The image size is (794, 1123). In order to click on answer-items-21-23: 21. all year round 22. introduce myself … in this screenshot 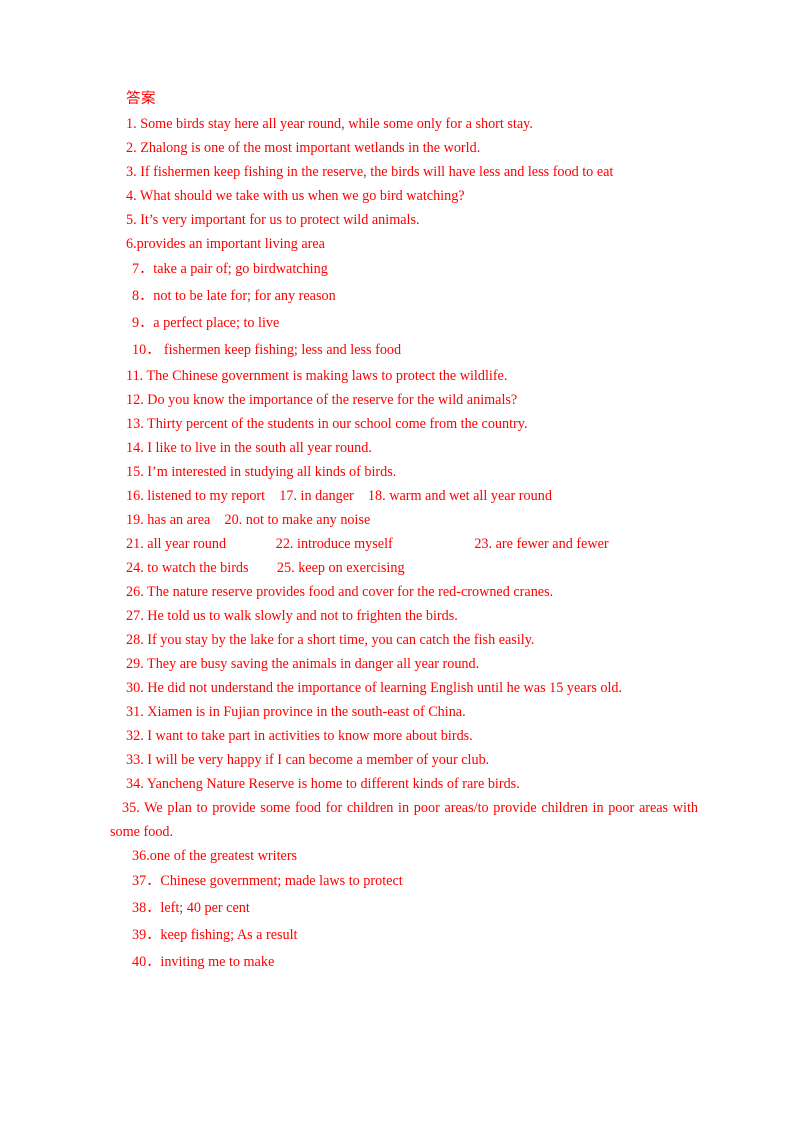, I will do `click(367, 544)`.